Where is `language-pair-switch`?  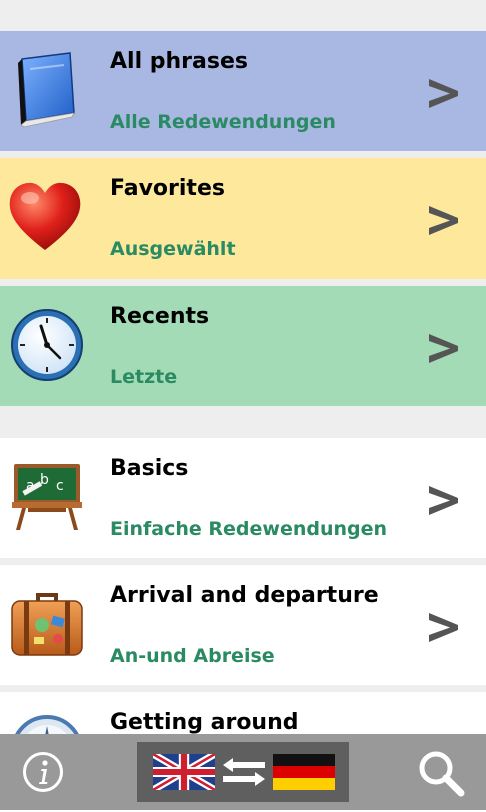 language-pair-switch is located at coordinates (243, 772).